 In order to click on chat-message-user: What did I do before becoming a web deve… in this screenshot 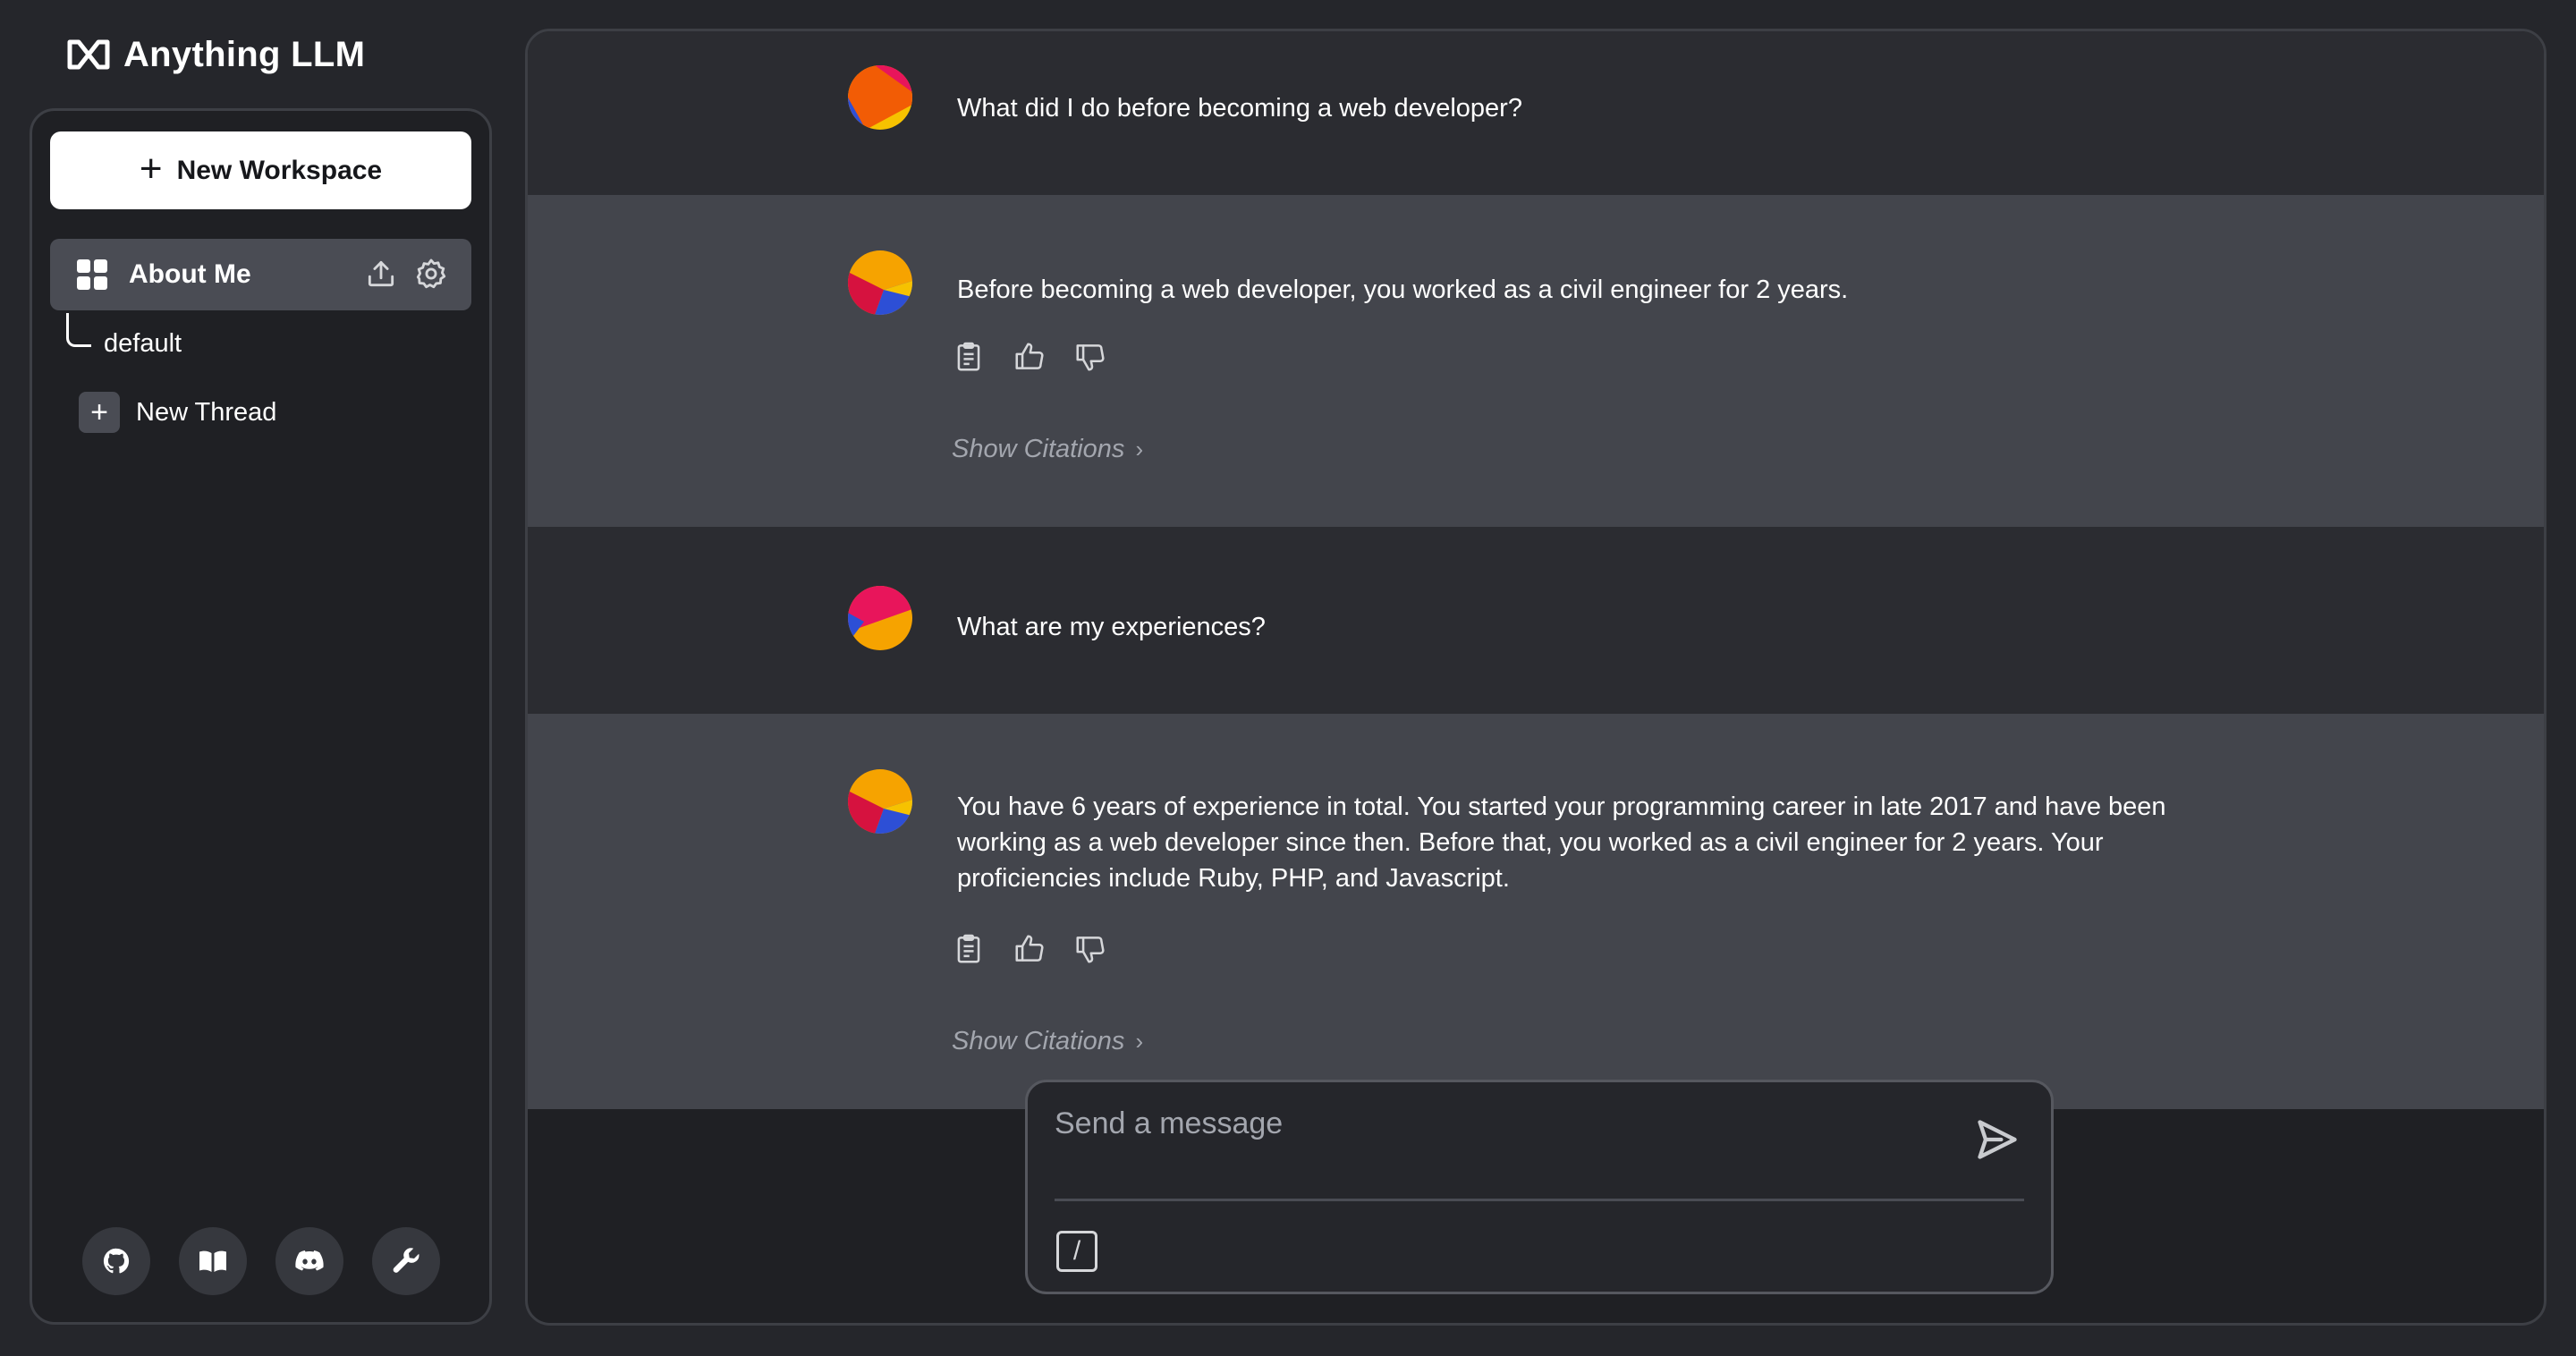, I will do `click(1536, 113)`.